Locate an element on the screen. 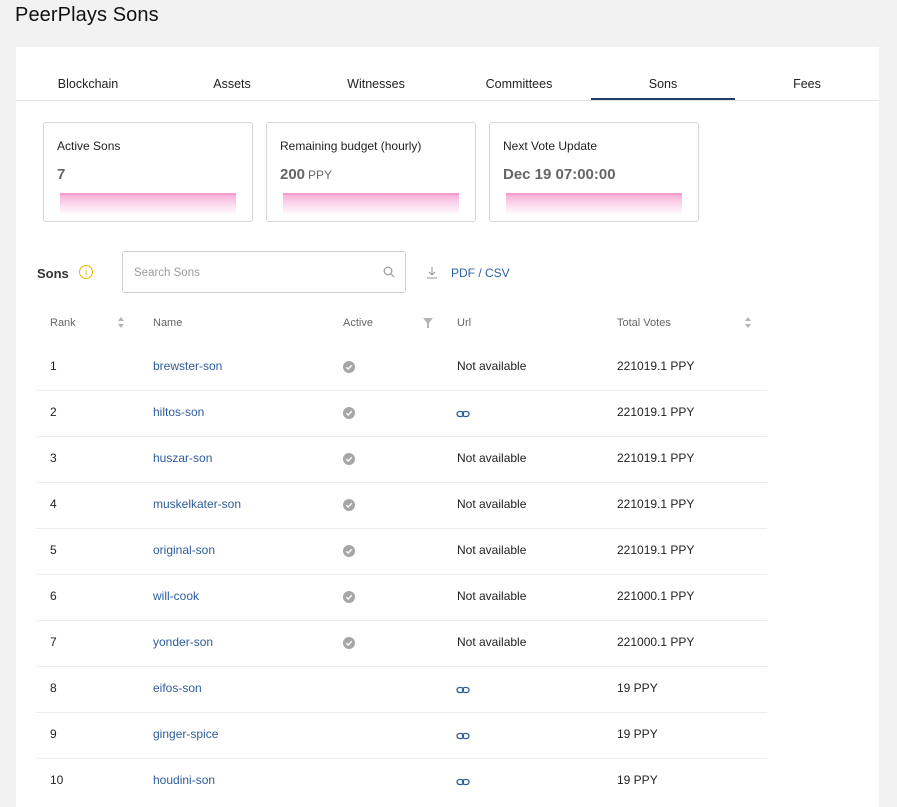 The image size is (897, 807). header-active: Active is located at coordinates (358, 323).